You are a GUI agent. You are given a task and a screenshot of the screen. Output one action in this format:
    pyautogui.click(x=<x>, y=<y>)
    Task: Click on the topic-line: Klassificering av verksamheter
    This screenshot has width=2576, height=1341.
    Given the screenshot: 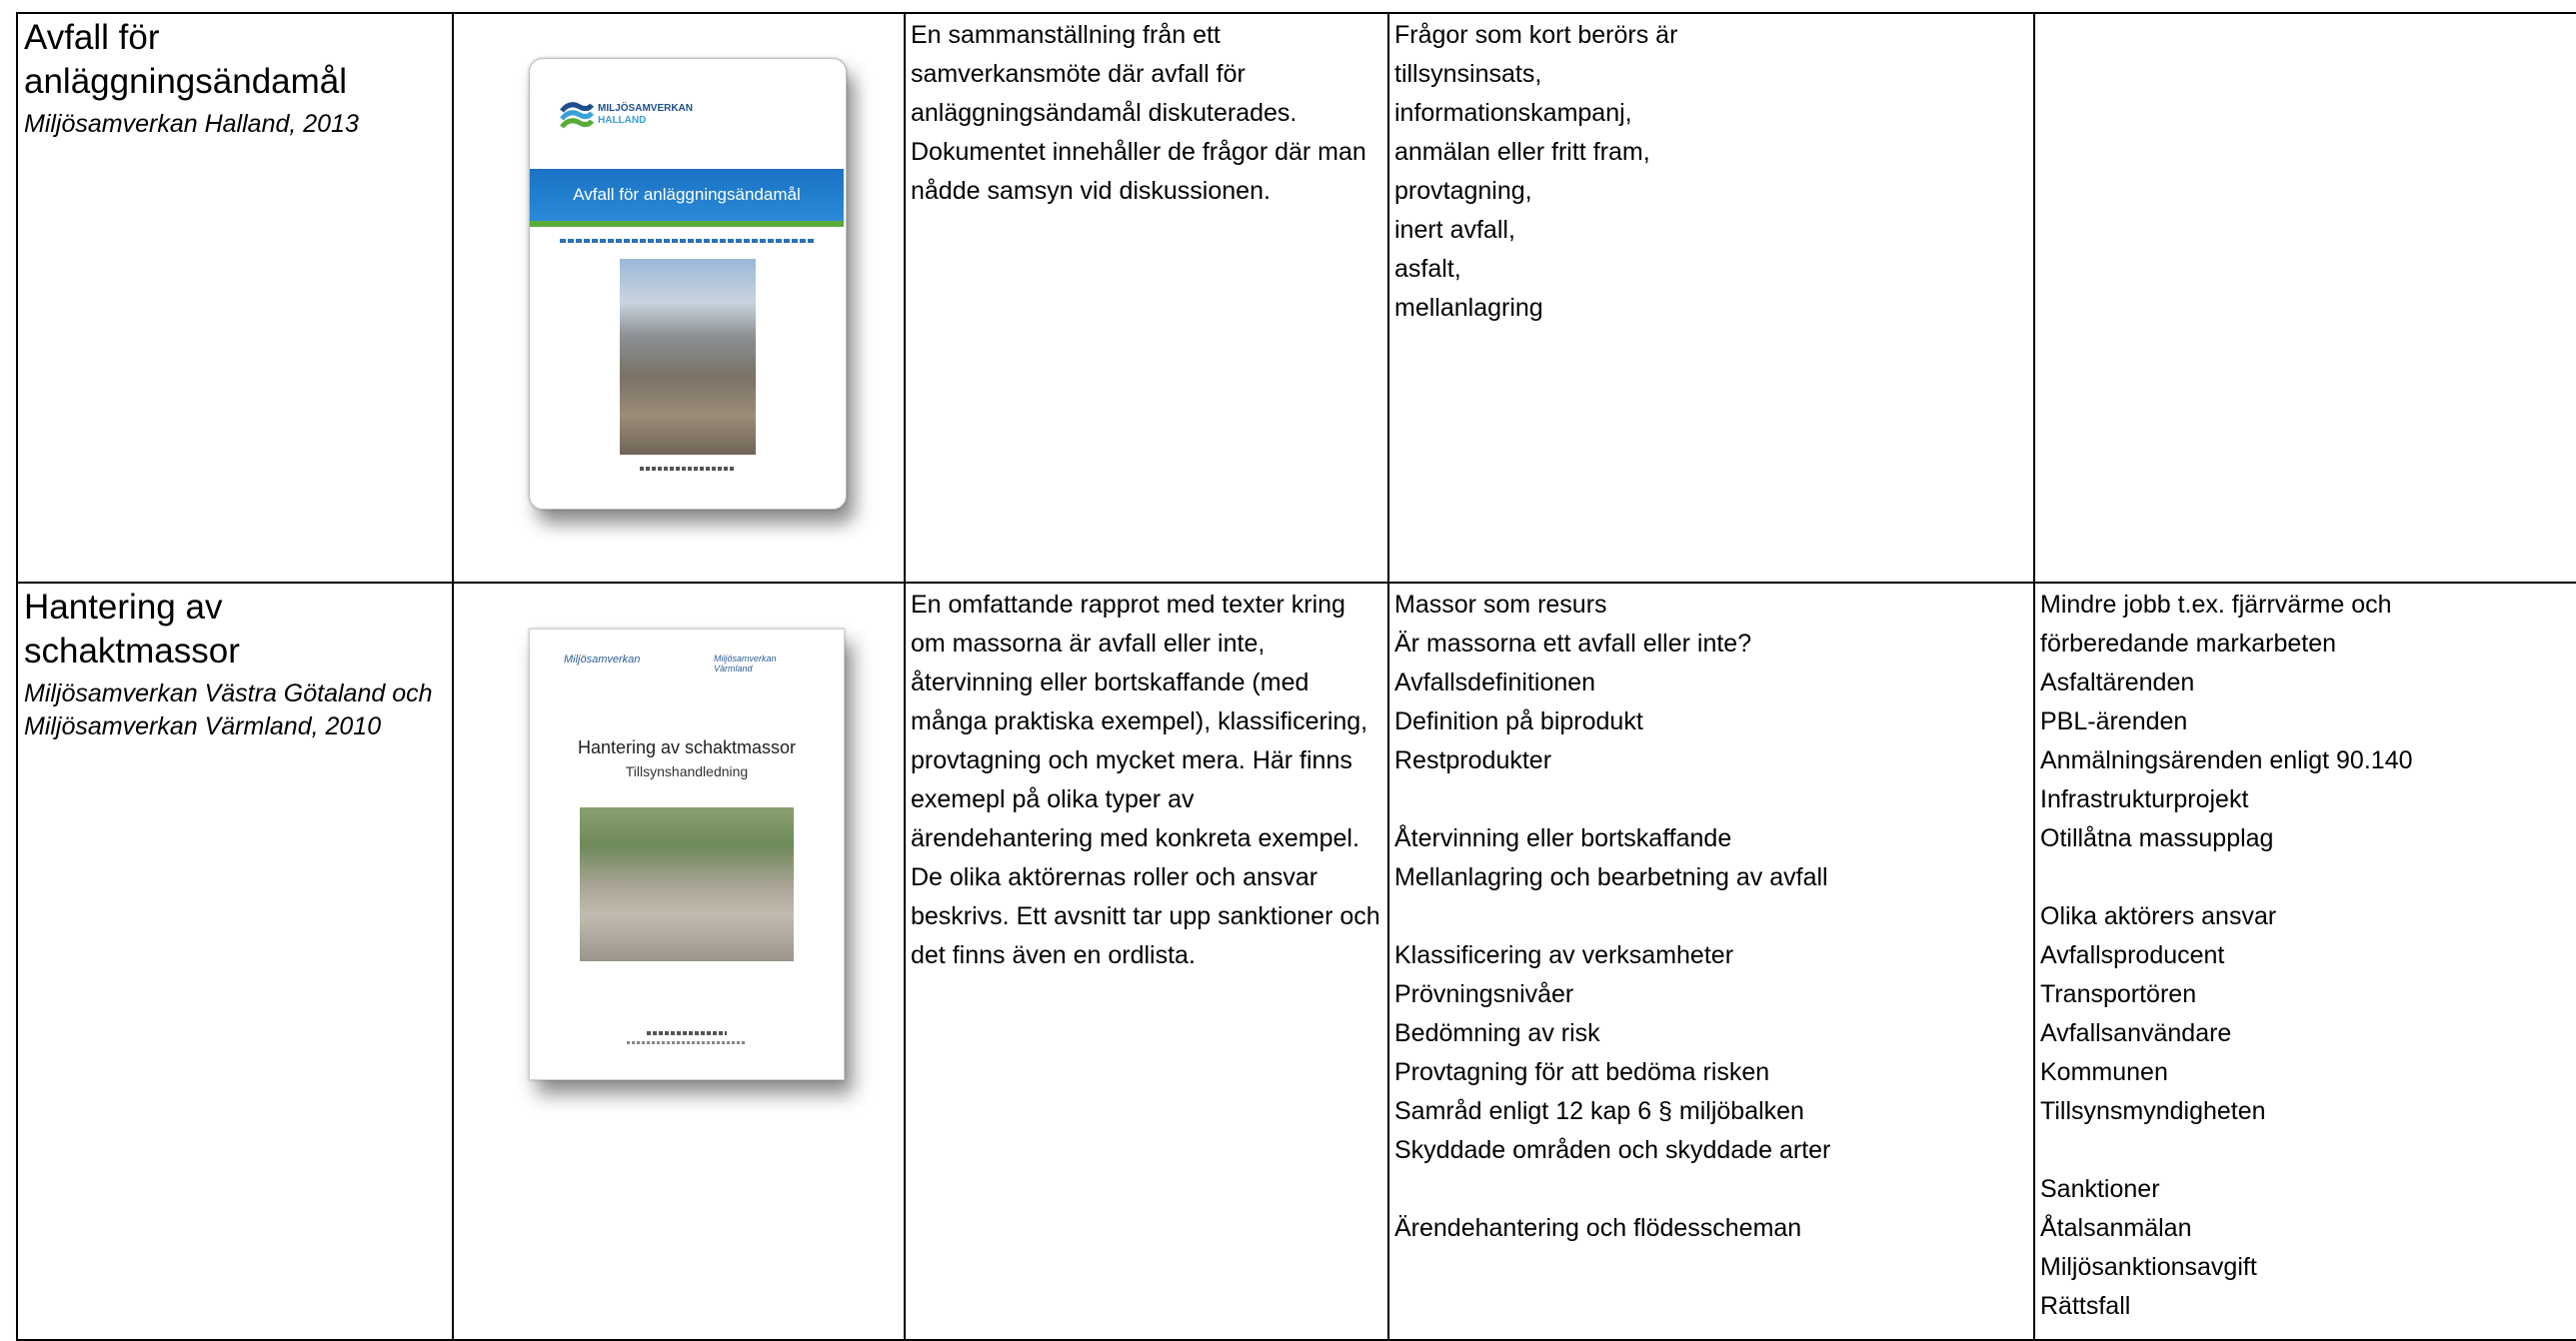 What is the action you would take?
    pyautogui.click(x=1564, y=955)
    